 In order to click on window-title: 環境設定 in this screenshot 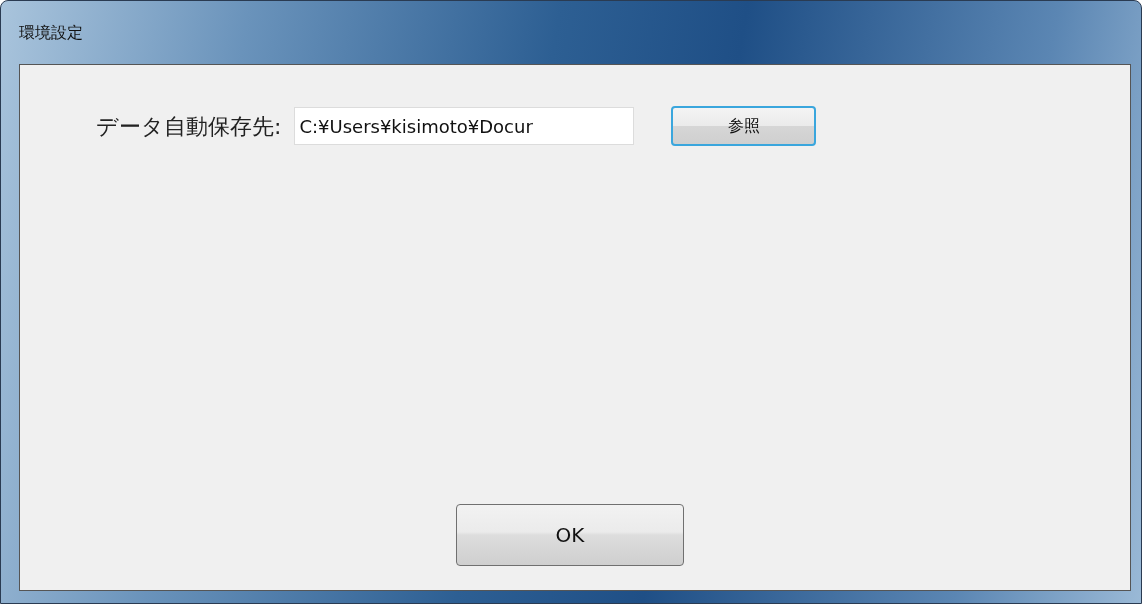, I will do `click(51, 32)`.